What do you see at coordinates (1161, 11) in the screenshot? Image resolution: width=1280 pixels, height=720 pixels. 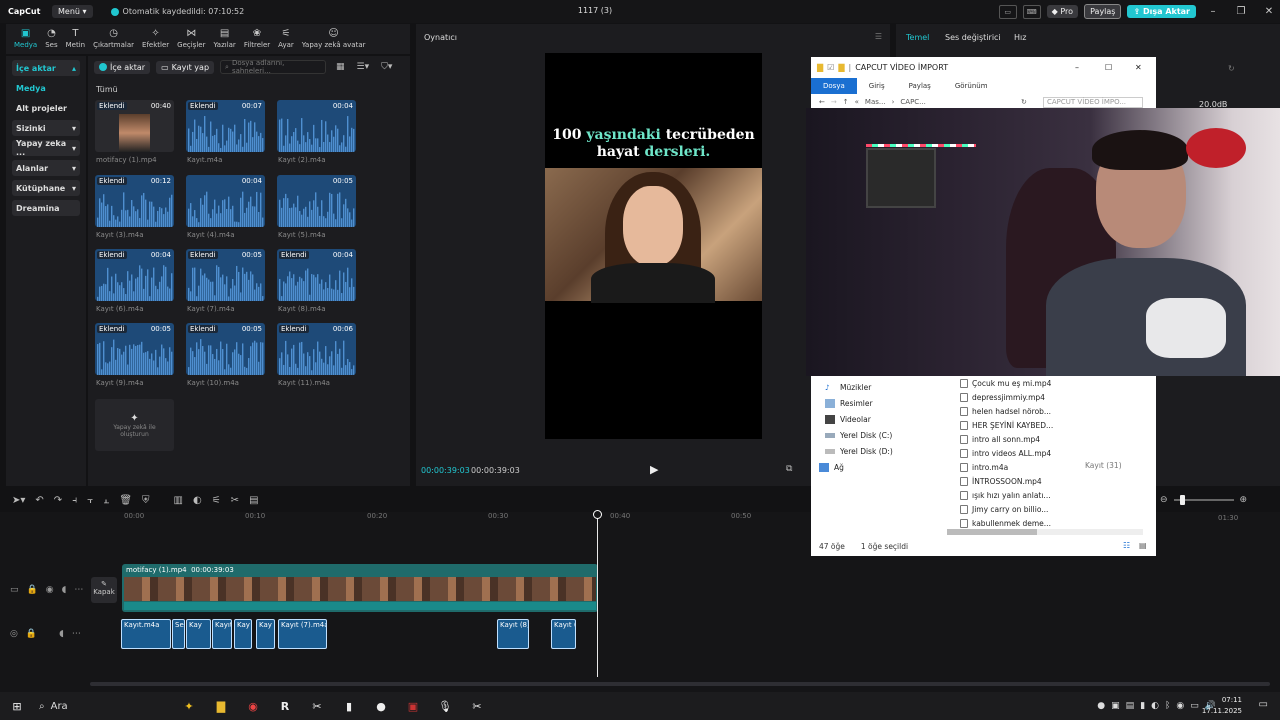 I see `export-button: ⇪ Dışa Aktar` at bounding box center [1161, 11].